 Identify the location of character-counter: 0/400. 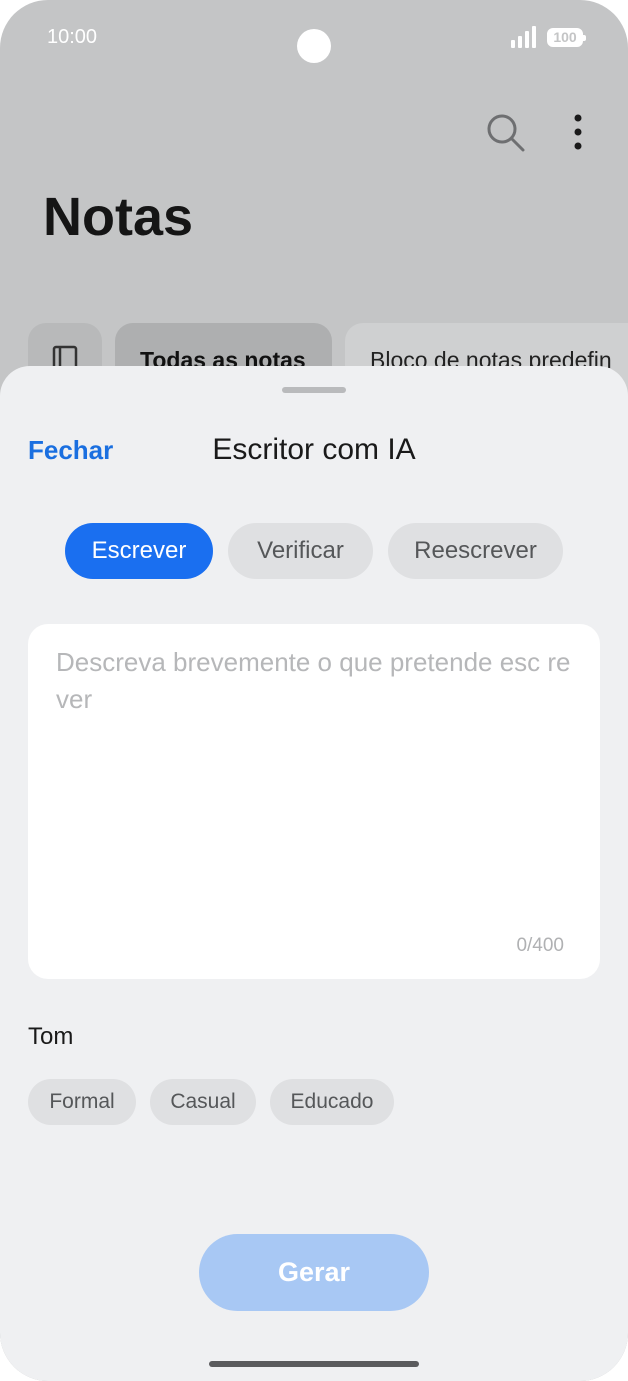
(540, 945).